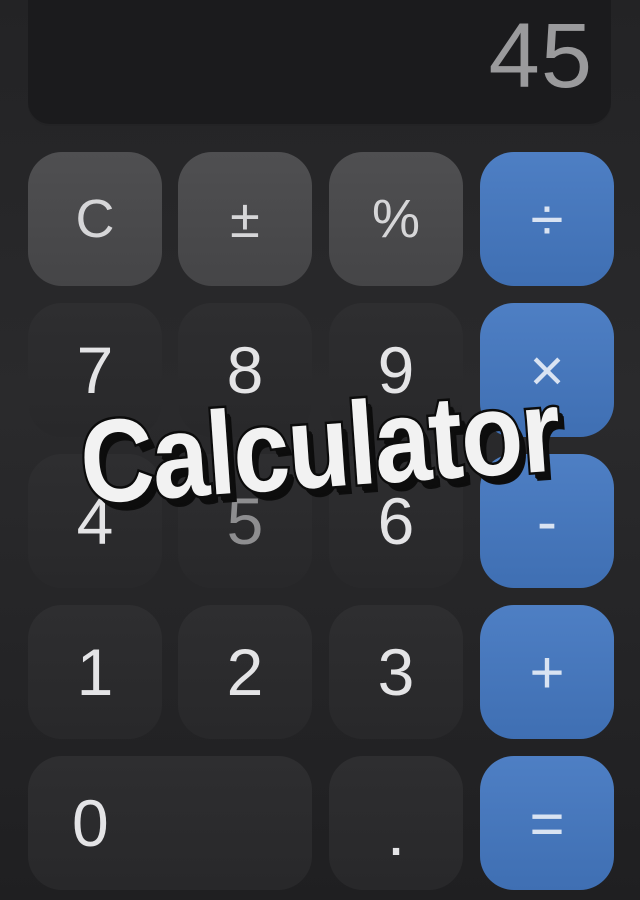  Describe the element at coordinates (547, 370) in the screenshot. I see `multiply-button: ×` at that location.